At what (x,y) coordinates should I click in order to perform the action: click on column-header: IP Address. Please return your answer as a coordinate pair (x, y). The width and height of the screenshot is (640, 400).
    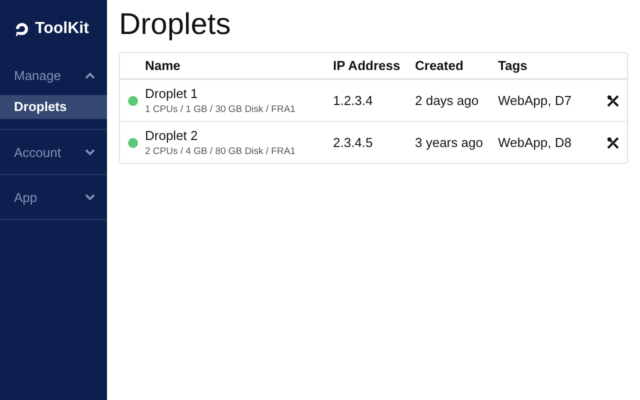
    Looking at the image, I should click on (367, 65).